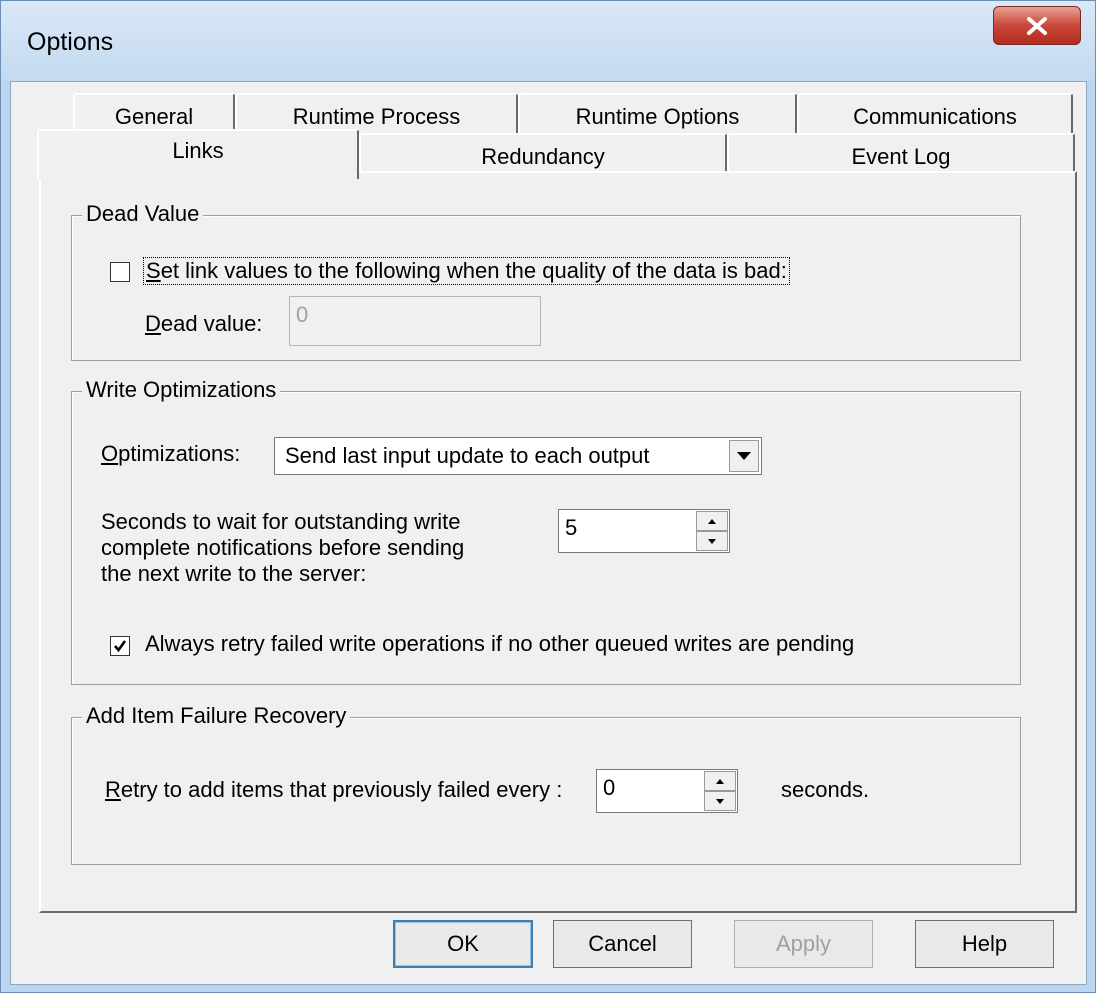 The image size is (1096, 993). I want to click on tab-runtime-options-label: Runtime Options, so click(657, 116).